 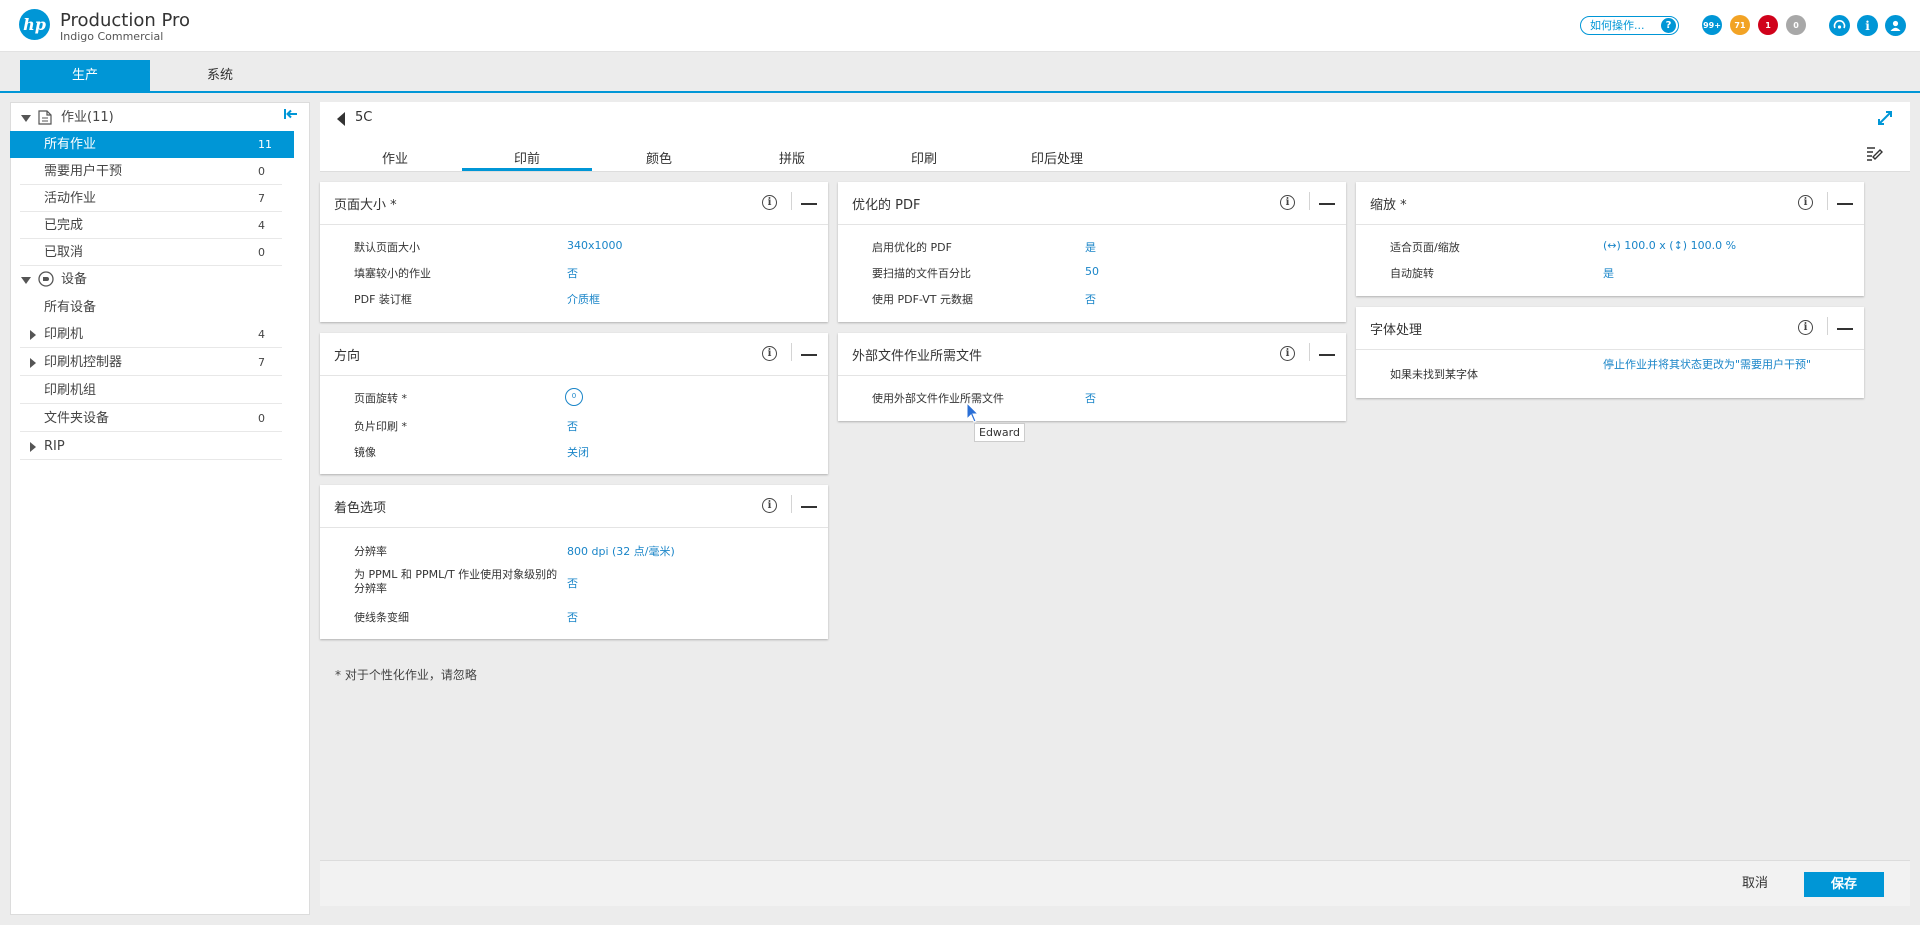 What do you see at coordinates (152, 225) in the screenshot?
I see `sidebar-item-completed: 已完成 4` at bounding box center [152, 225].